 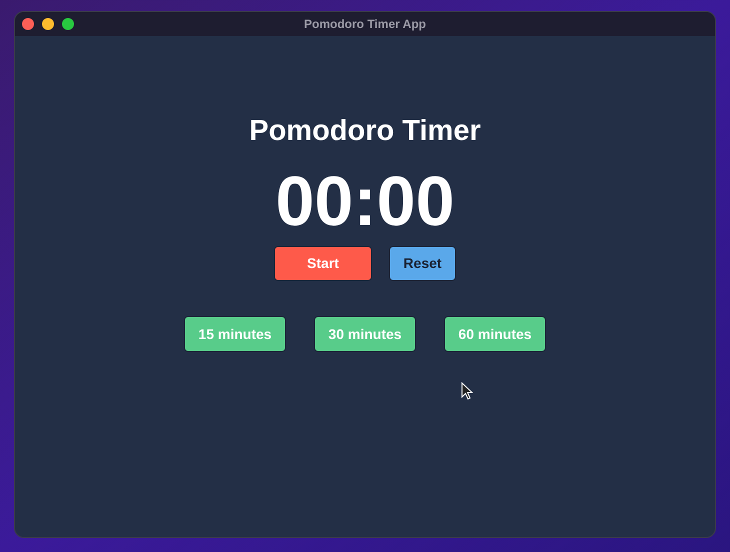 What do you see at coordinates (495, 334) in the screenshot?
I see `preset-button: 60 minutes` at bounding box center [495, 334].